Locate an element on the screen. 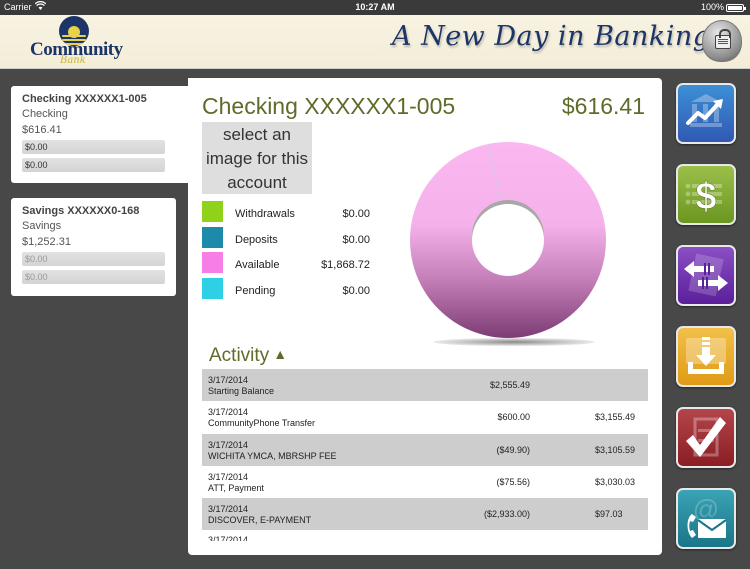 The image size is (750, 569). nav-rail: $ @ is located at coordinates (706, 326).